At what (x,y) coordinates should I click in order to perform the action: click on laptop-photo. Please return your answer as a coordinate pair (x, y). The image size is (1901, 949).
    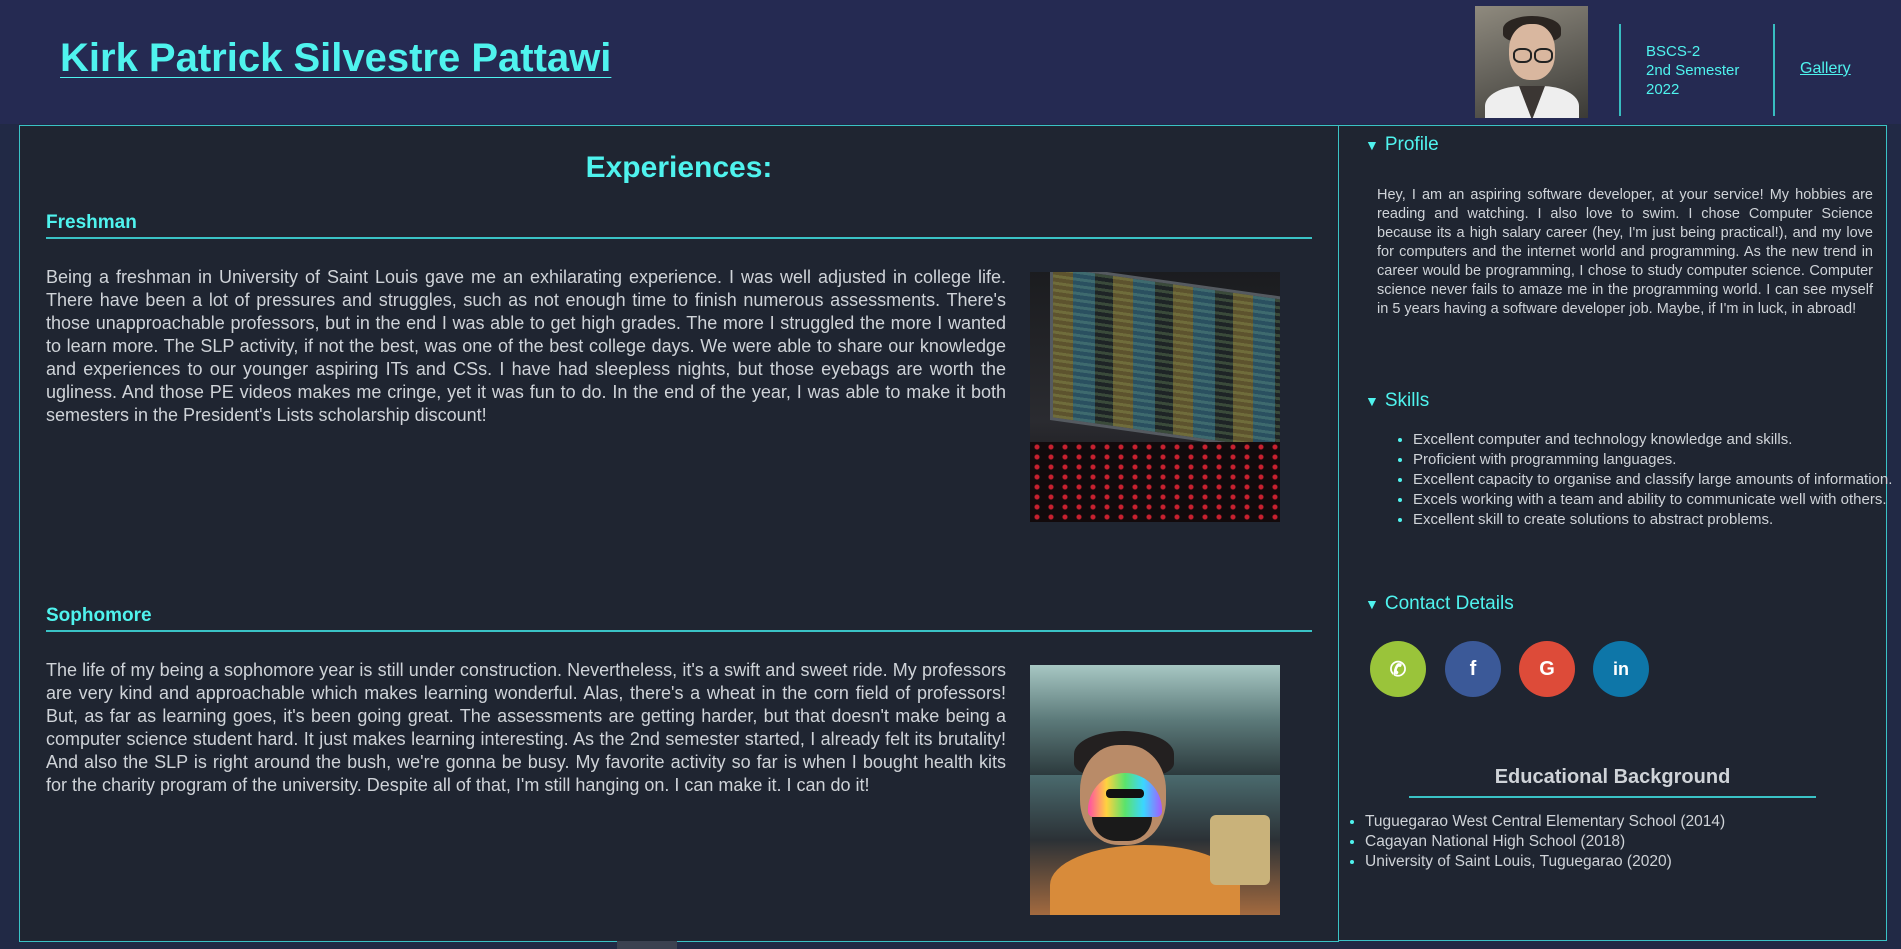
    Looking at the image, I should click on (1155, 397).